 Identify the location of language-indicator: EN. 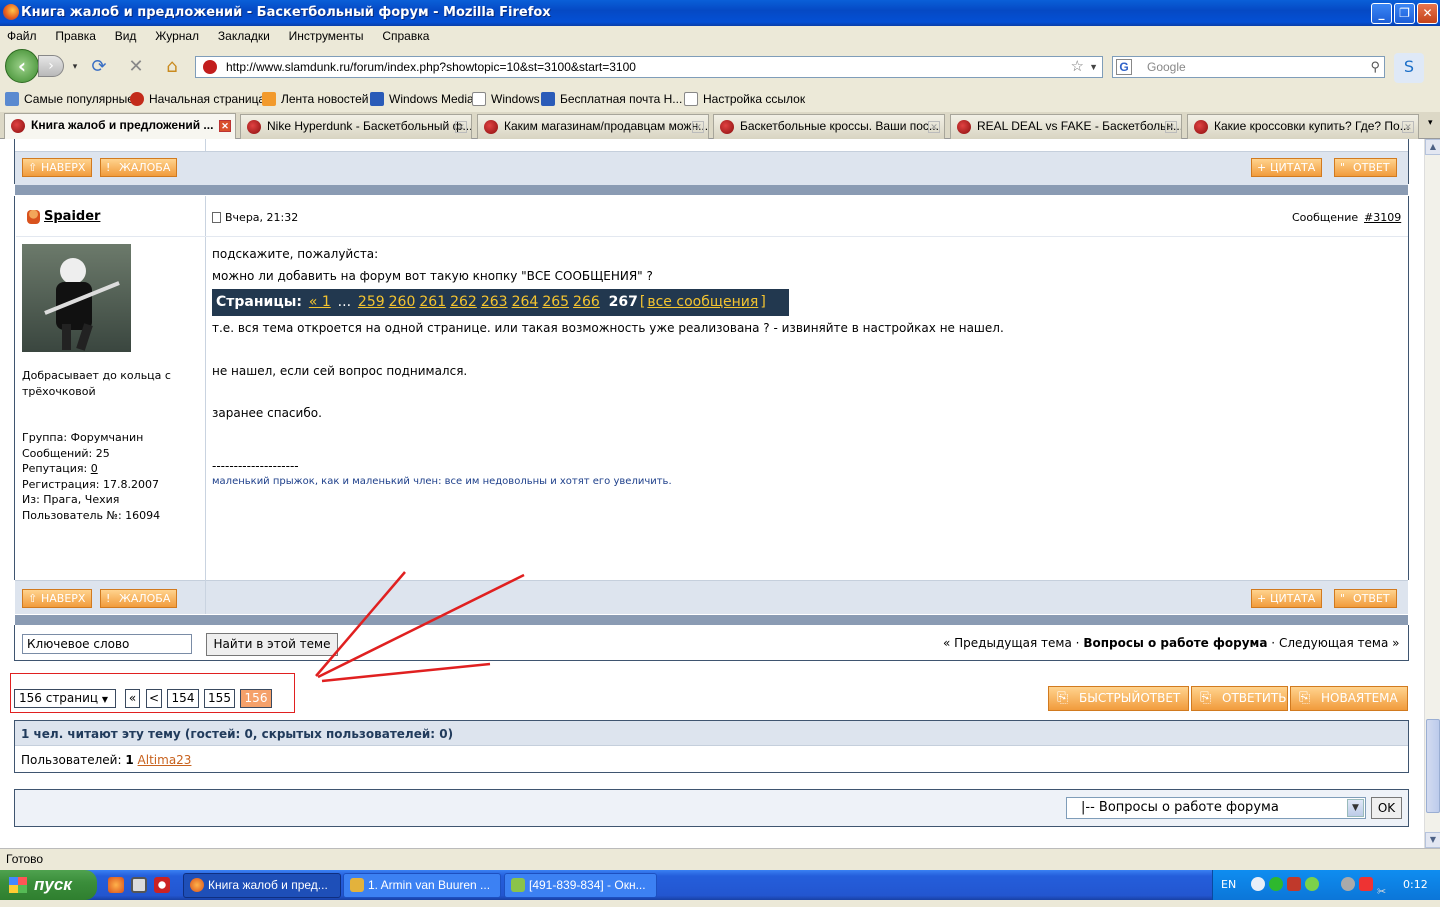
(1228, 885).